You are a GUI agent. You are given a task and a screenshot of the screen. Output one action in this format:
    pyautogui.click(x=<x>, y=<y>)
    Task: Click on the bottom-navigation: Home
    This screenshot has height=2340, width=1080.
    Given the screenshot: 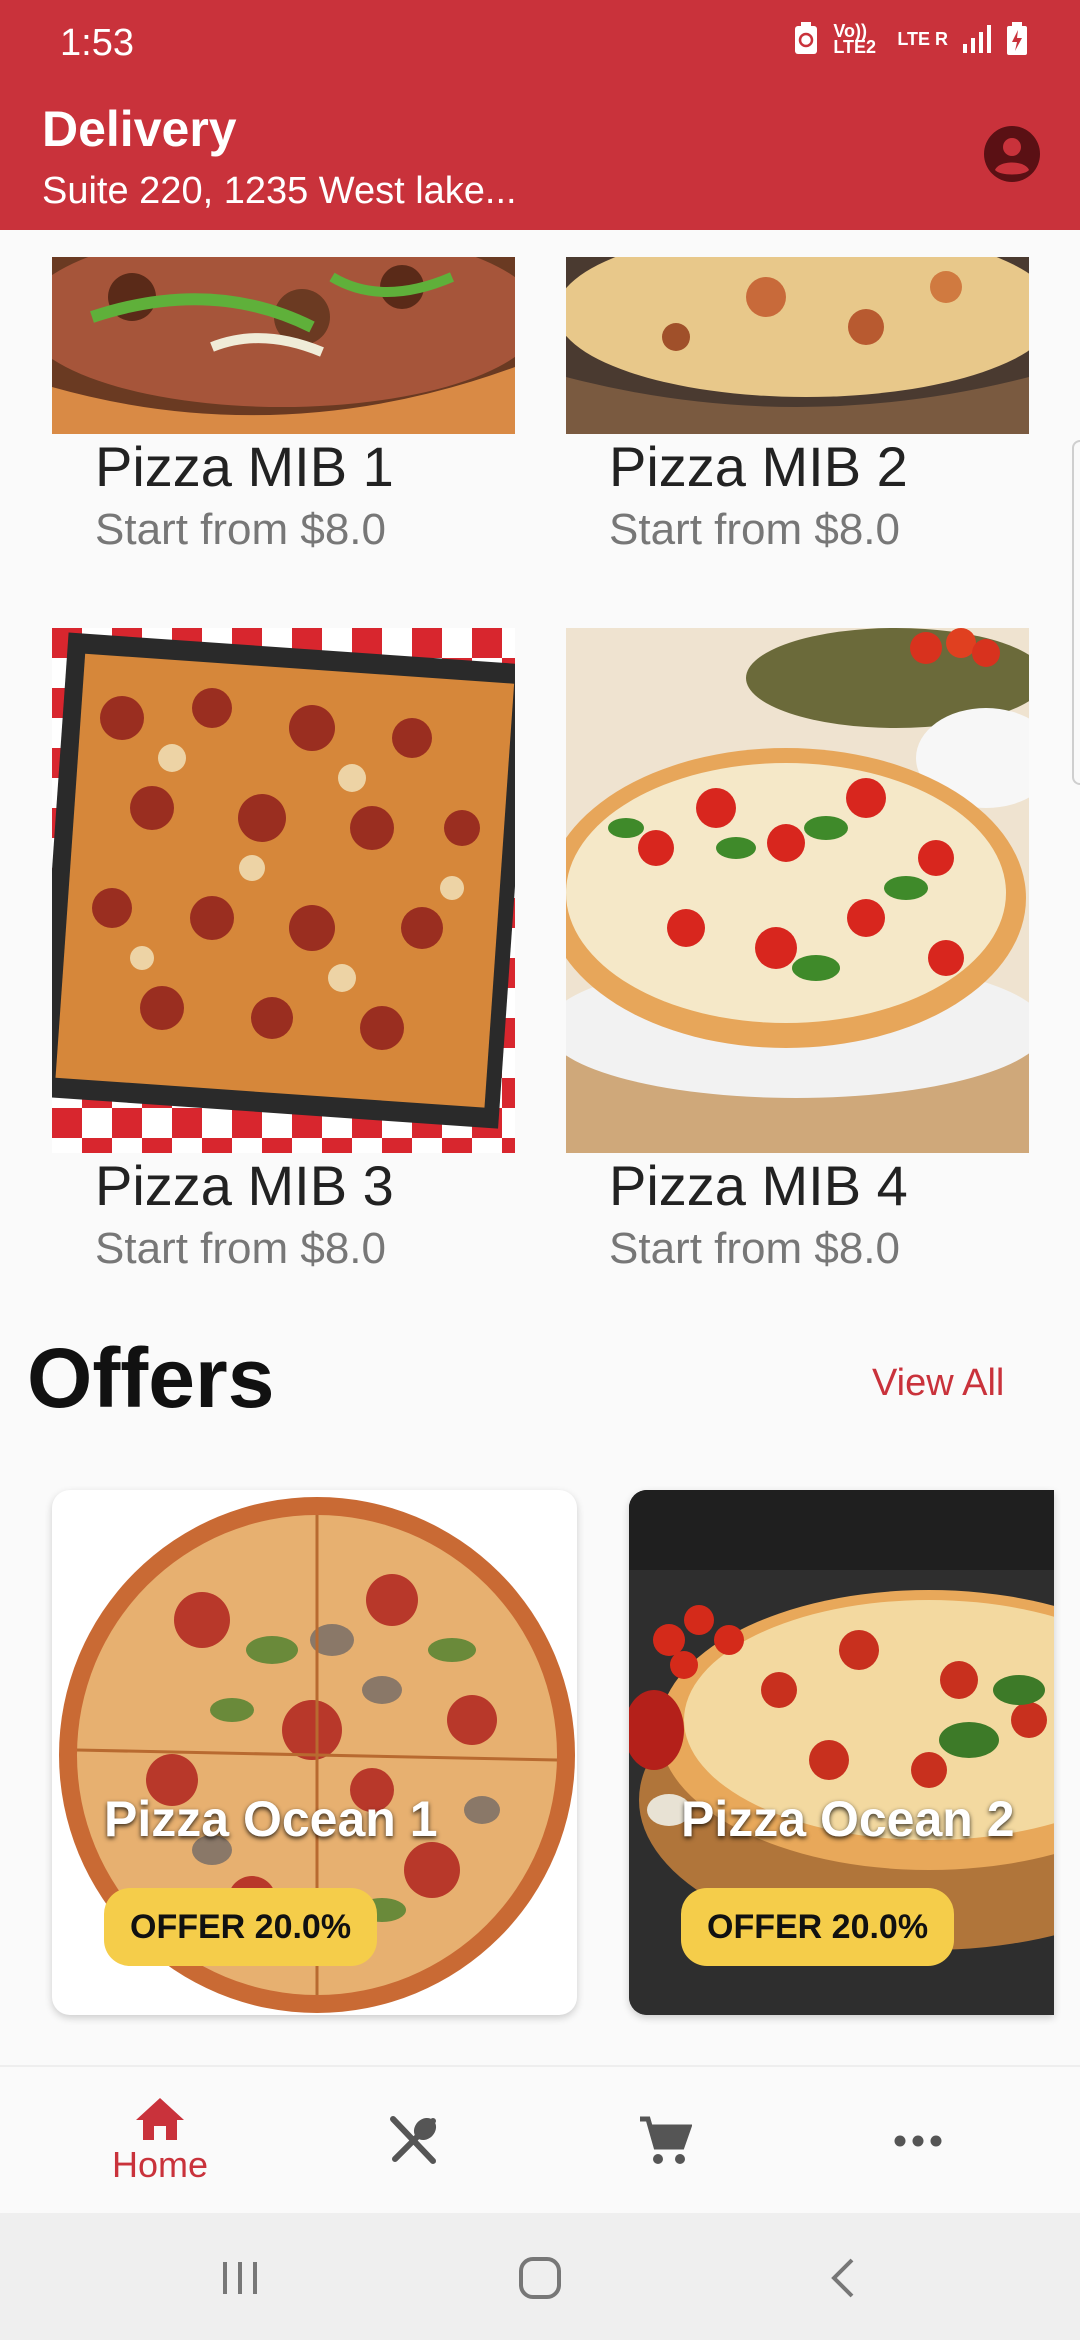 What is the action you would take?
    pyautogui.click(x=540, y=2139)
    